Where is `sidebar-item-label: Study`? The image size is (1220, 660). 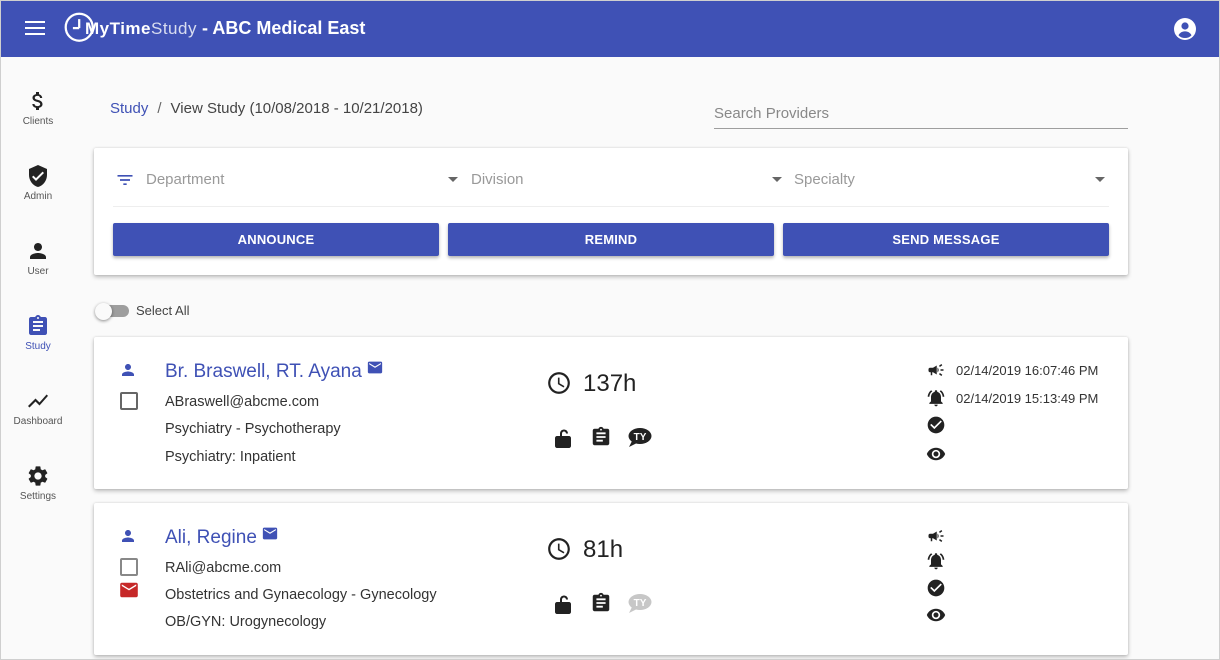
sidebar-item-label: Study is located at coordinates (38, 346).